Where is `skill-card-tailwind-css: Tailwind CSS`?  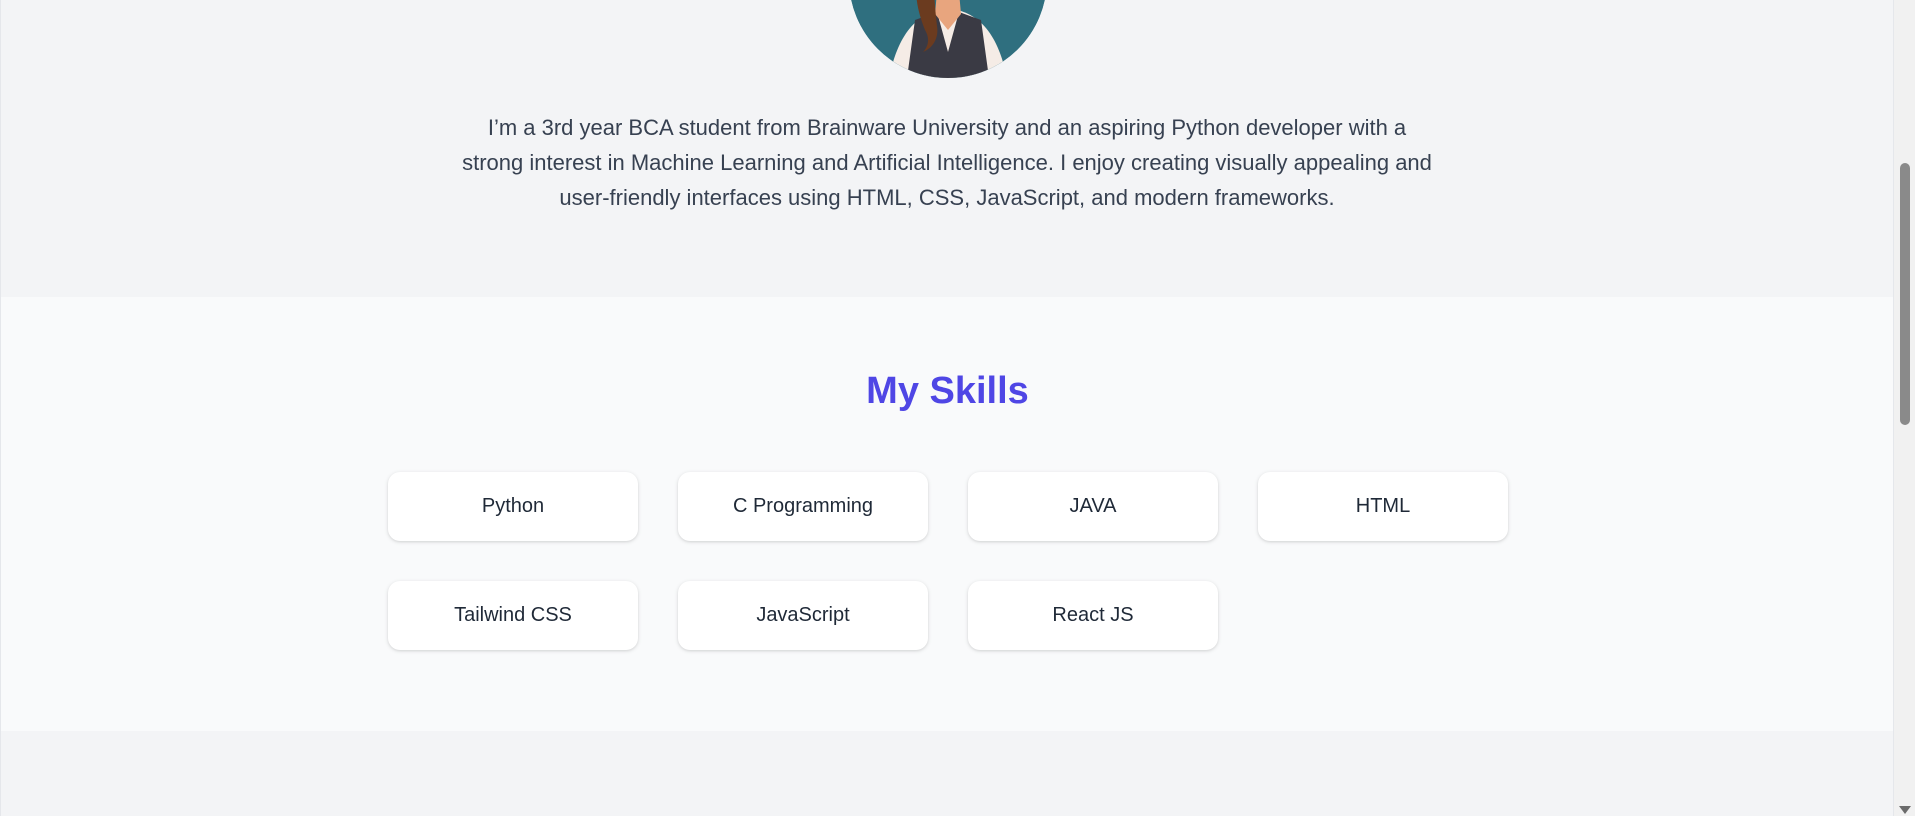
skill-card-tailwind-css: Tailwind CSS is located at coordinates (513, 615).